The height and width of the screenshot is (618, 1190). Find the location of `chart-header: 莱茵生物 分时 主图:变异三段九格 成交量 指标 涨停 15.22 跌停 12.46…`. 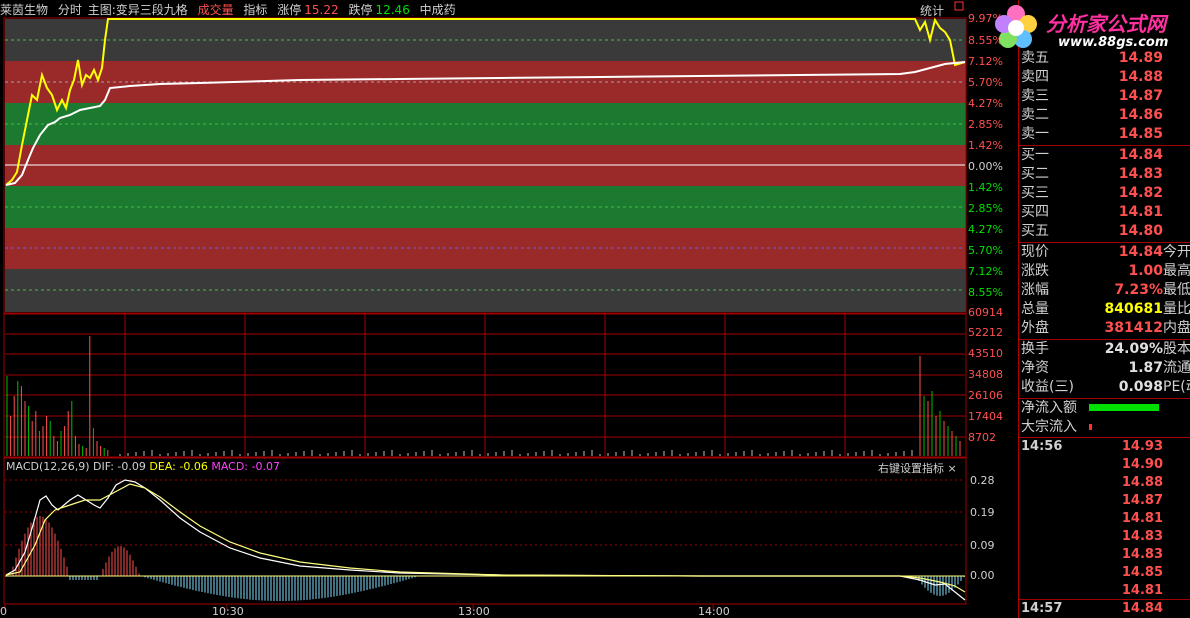

chart-header: 莱茵生物 分时 主图:变异三段九格 成交量 指标 涨停 15.22 跌停 12.46… is located at coordinates (482, 10).